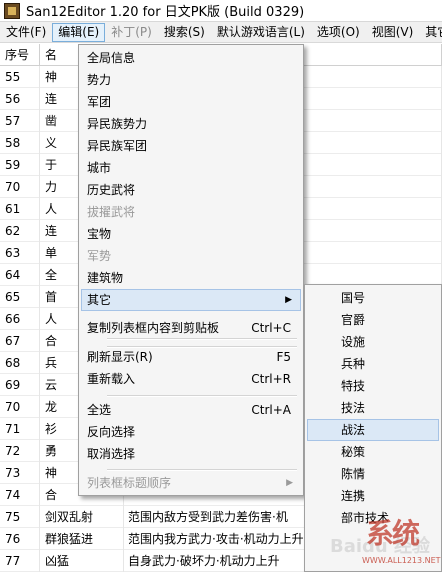 This screenshot has height=572, width=442. Describe the element at coordinates (129, 483) in the screenshot. I see `menu-item-label: 列表框标题顺序` at that location.